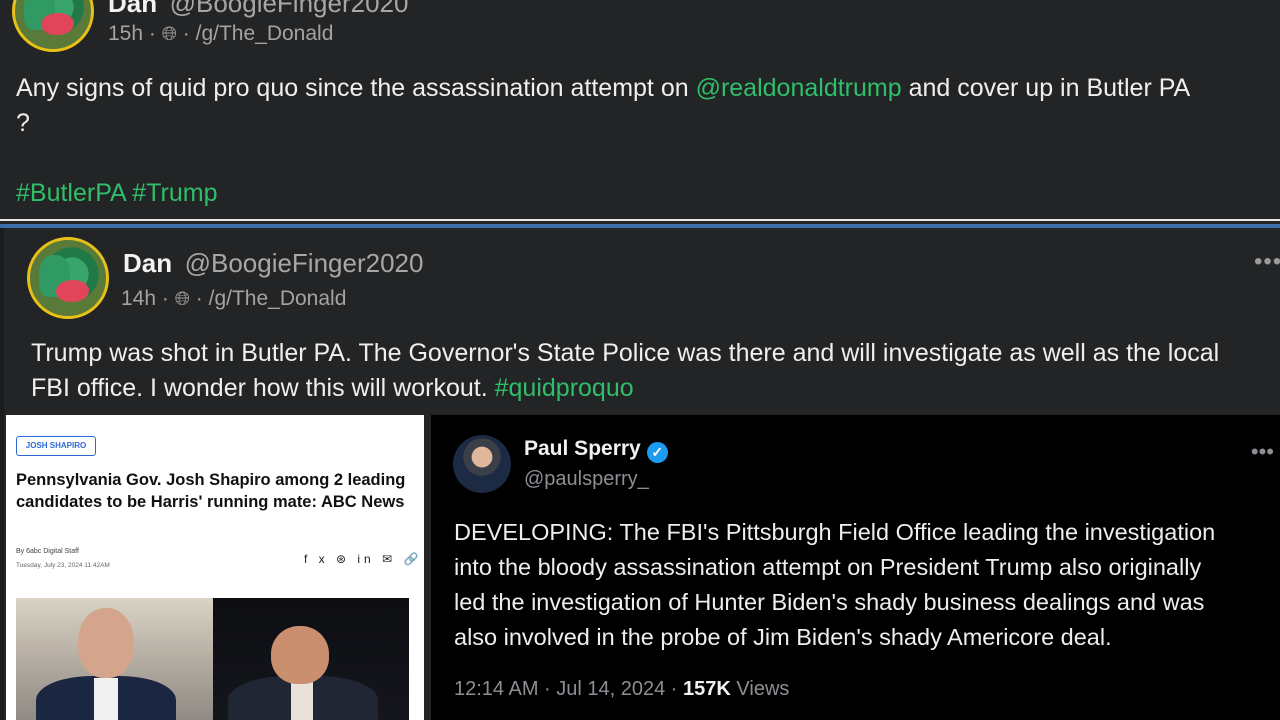 Image resolution: width=1280 pixels, height=720 pixels. I want to click on tweet-author-name-text: Paul Sperry, so click(582, 448).